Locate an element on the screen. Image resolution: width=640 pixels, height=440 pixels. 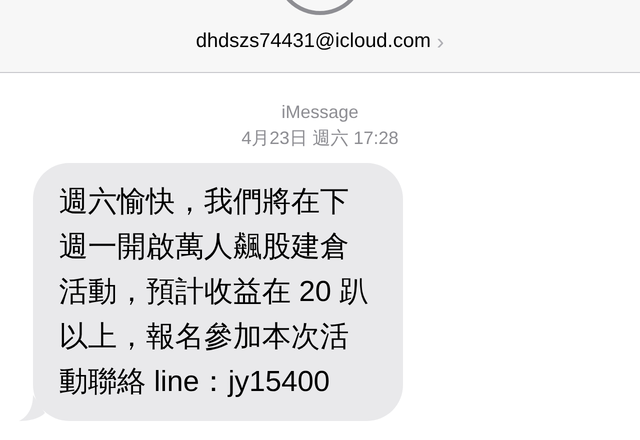
contact-name: dhdszs74431@icloud.com is located at coordinates (313, 41).